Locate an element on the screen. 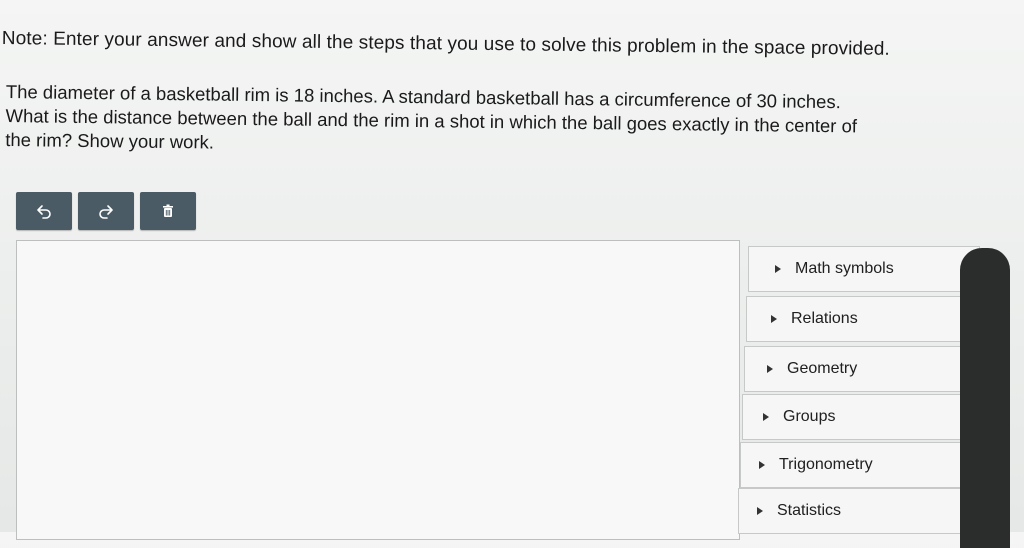 The width and height of the screenshot is (1024, 548). palette-item-label: Math symbols is located at coordinates (844, 268).